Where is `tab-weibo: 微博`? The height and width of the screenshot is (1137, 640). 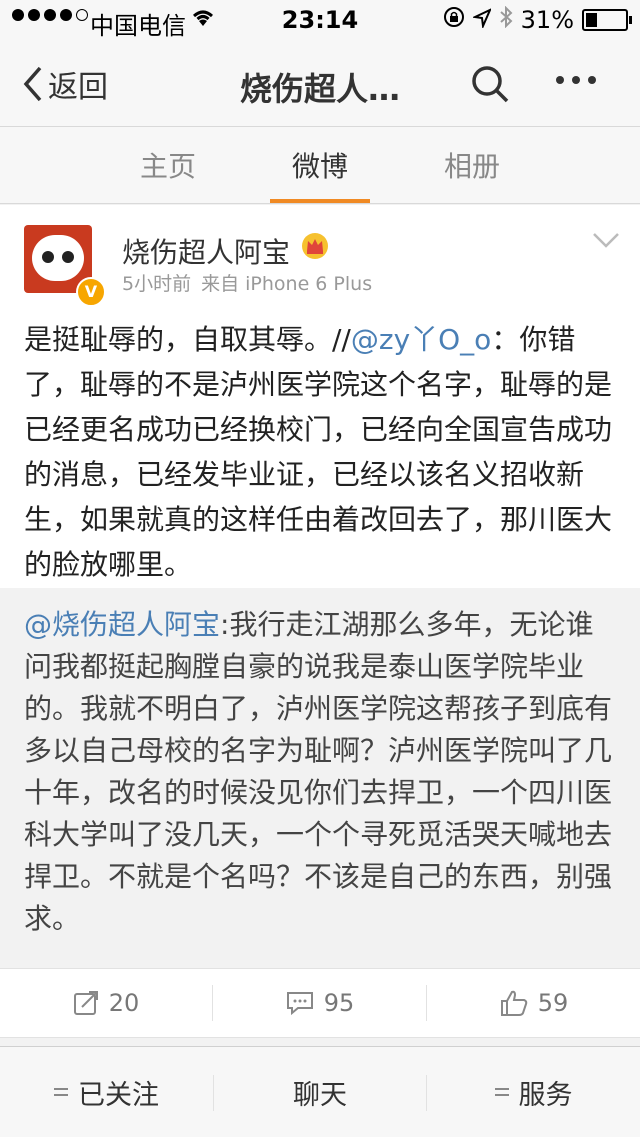 tab-weibo: 微博 is located at coordinates (320, 165).